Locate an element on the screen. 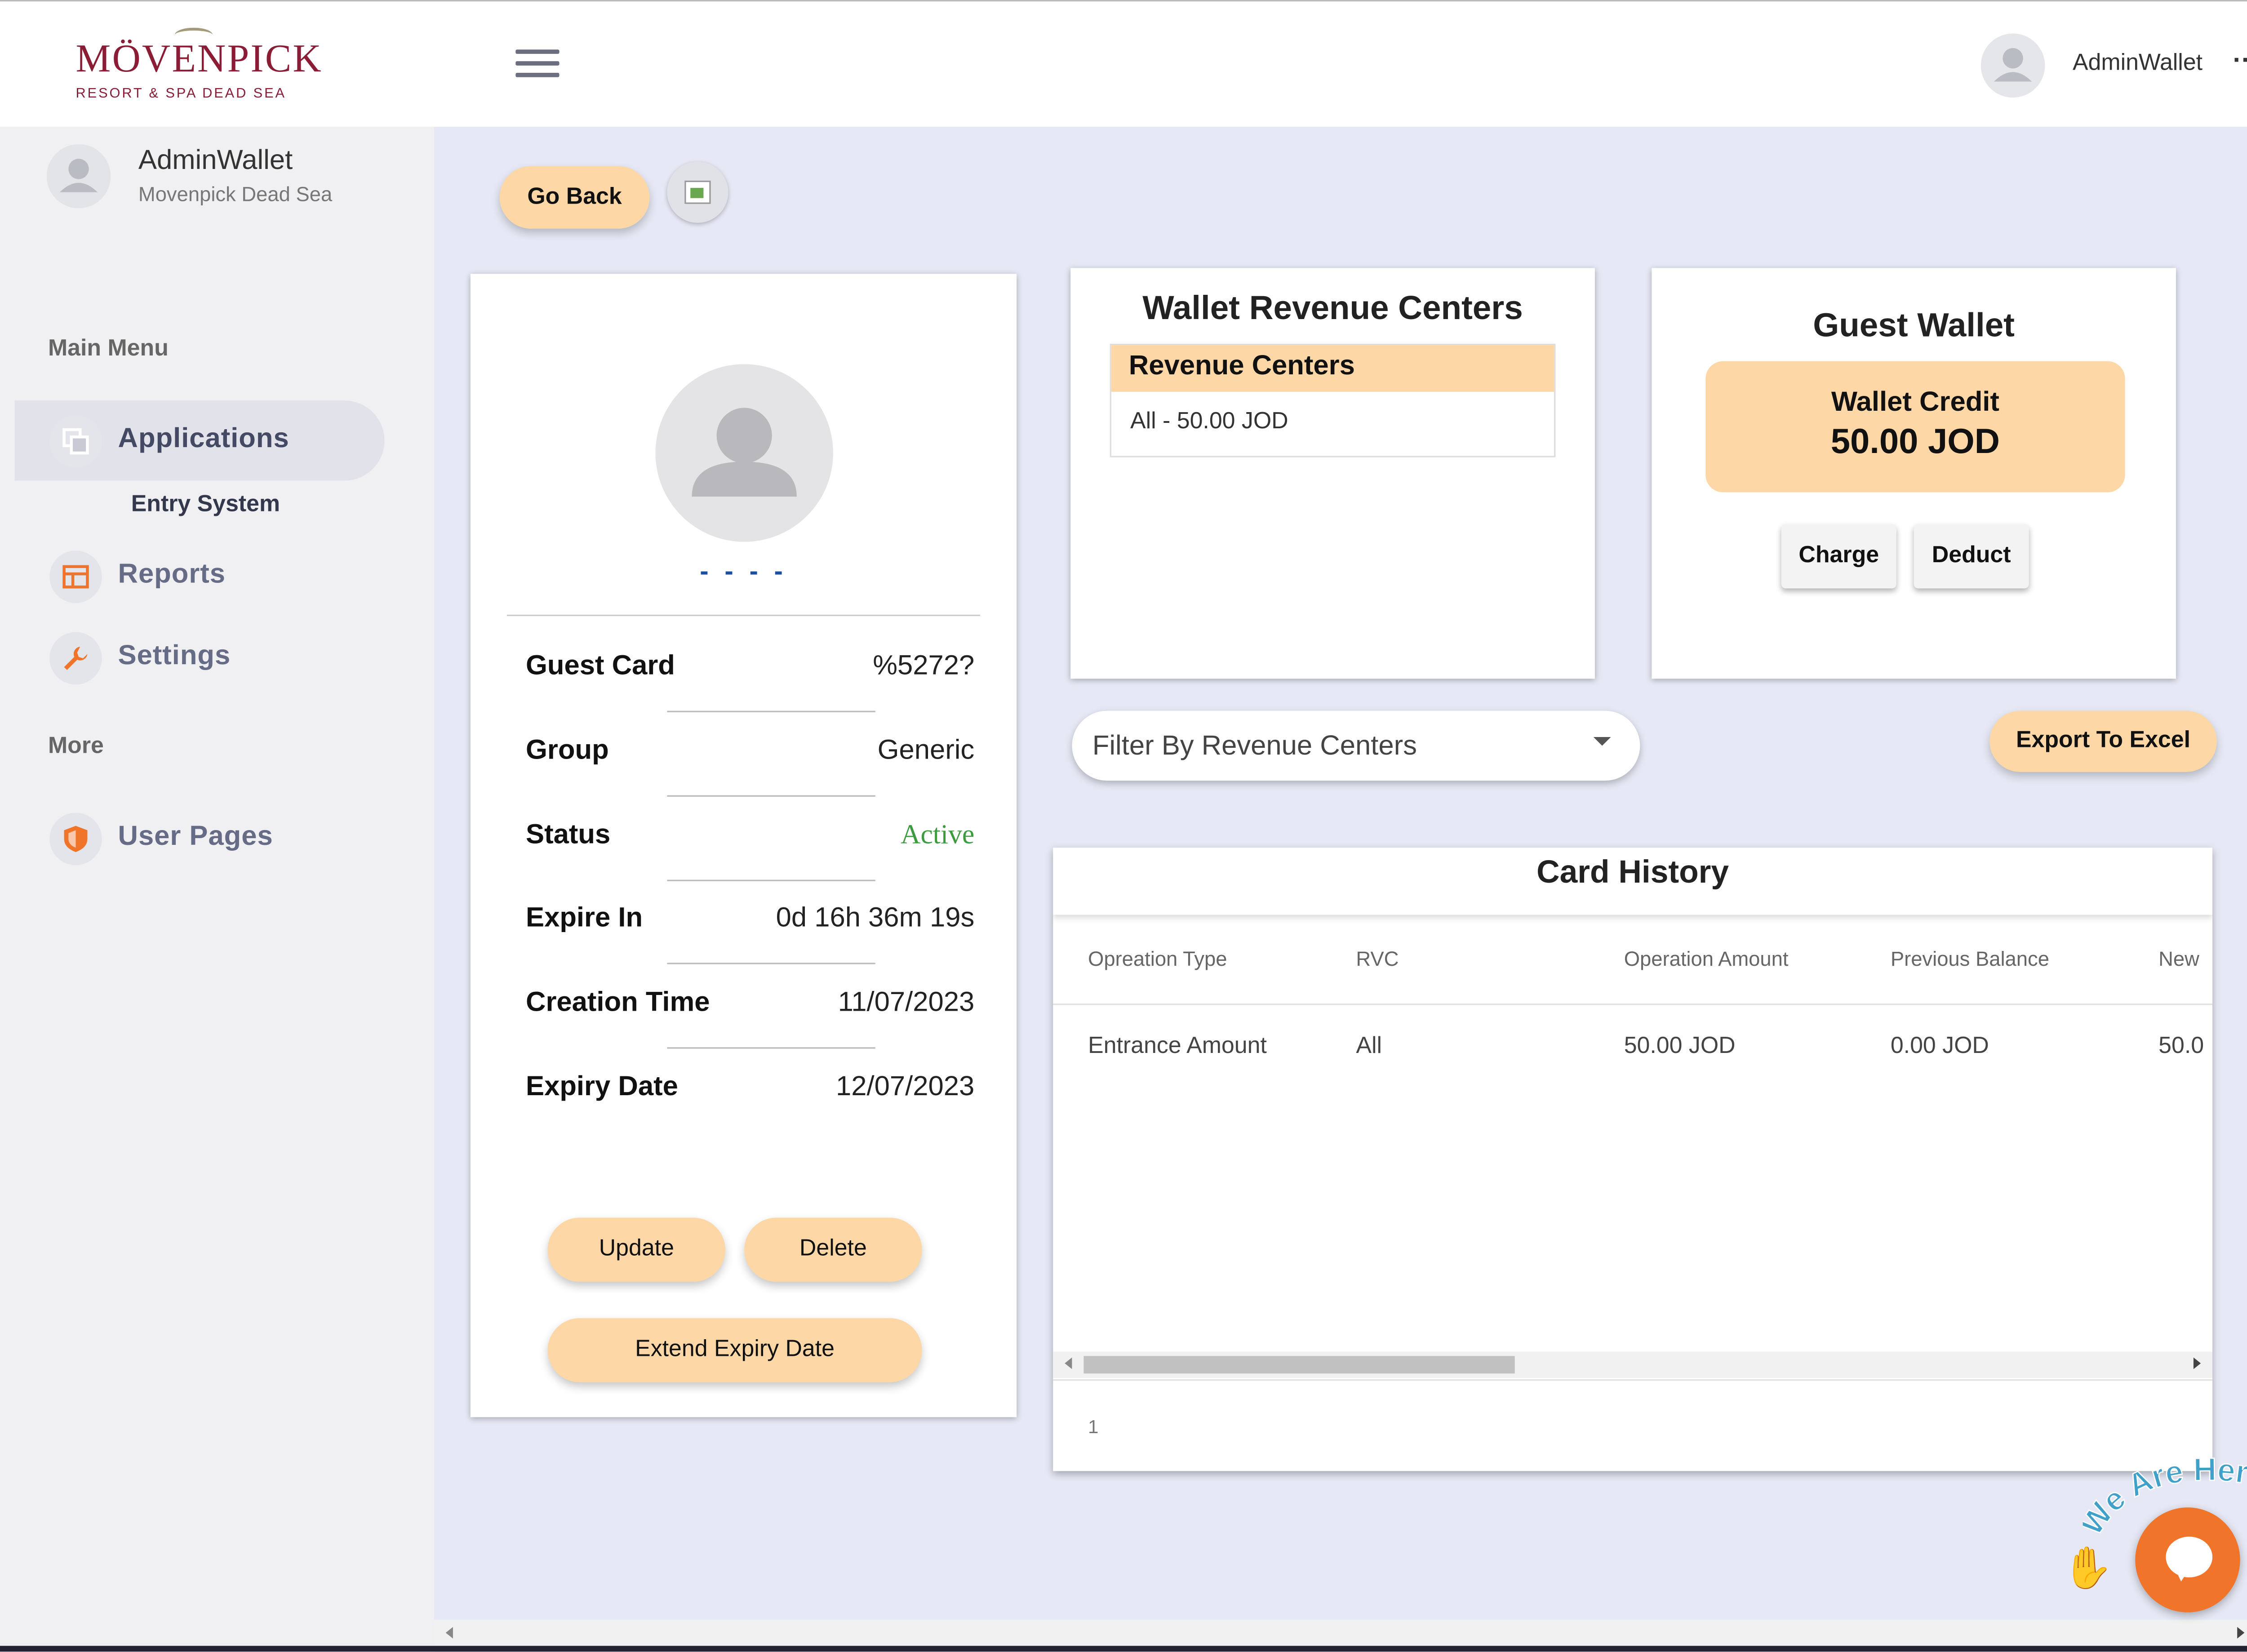  chat-icon is located at coordinates (2187, 1559).